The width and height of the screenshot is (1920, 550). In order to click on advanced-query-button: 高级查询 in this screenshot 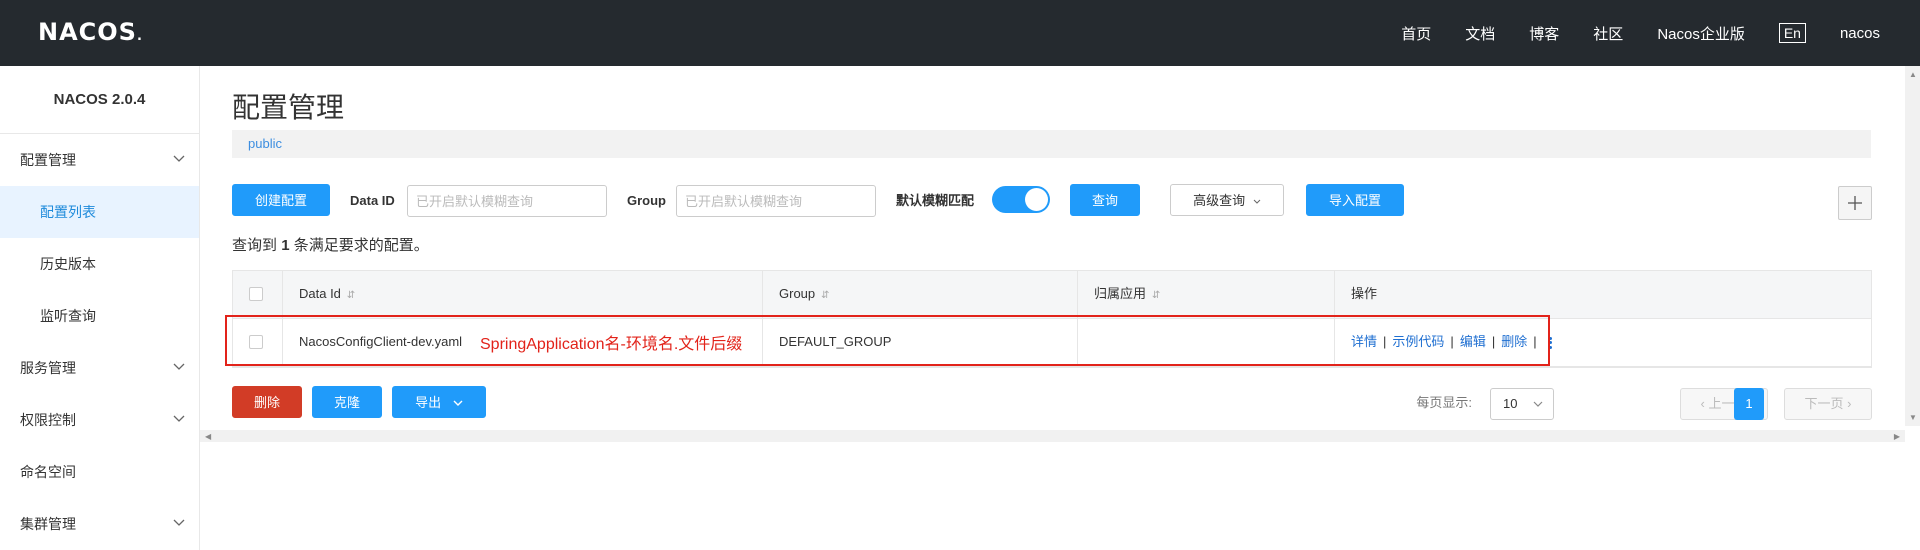, I will do `click(1227, 200)`.